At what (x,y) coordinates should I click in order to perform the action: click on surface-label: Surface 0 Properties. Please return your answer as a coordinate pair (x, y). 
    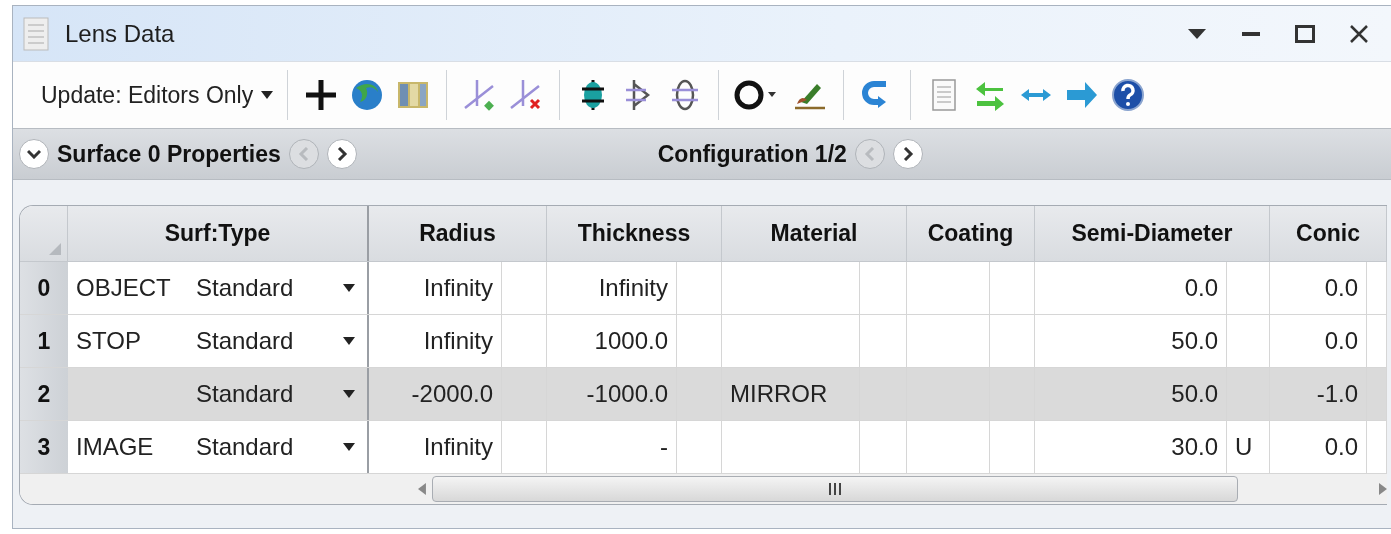
    Looking at the image, I should click on (169, 154).